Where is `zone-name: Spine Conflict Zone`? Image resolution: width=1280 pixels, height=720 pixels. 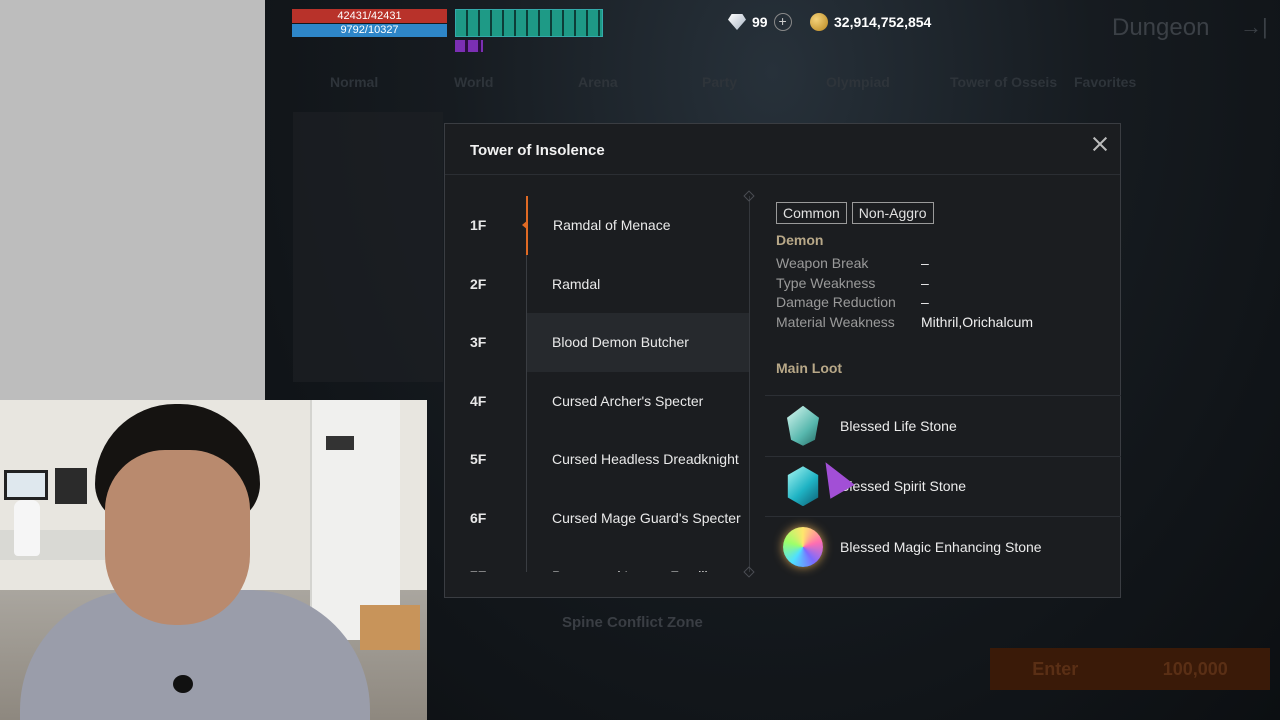
zone-name: Spine Conflict Zone is located at coordinates (632, 622).